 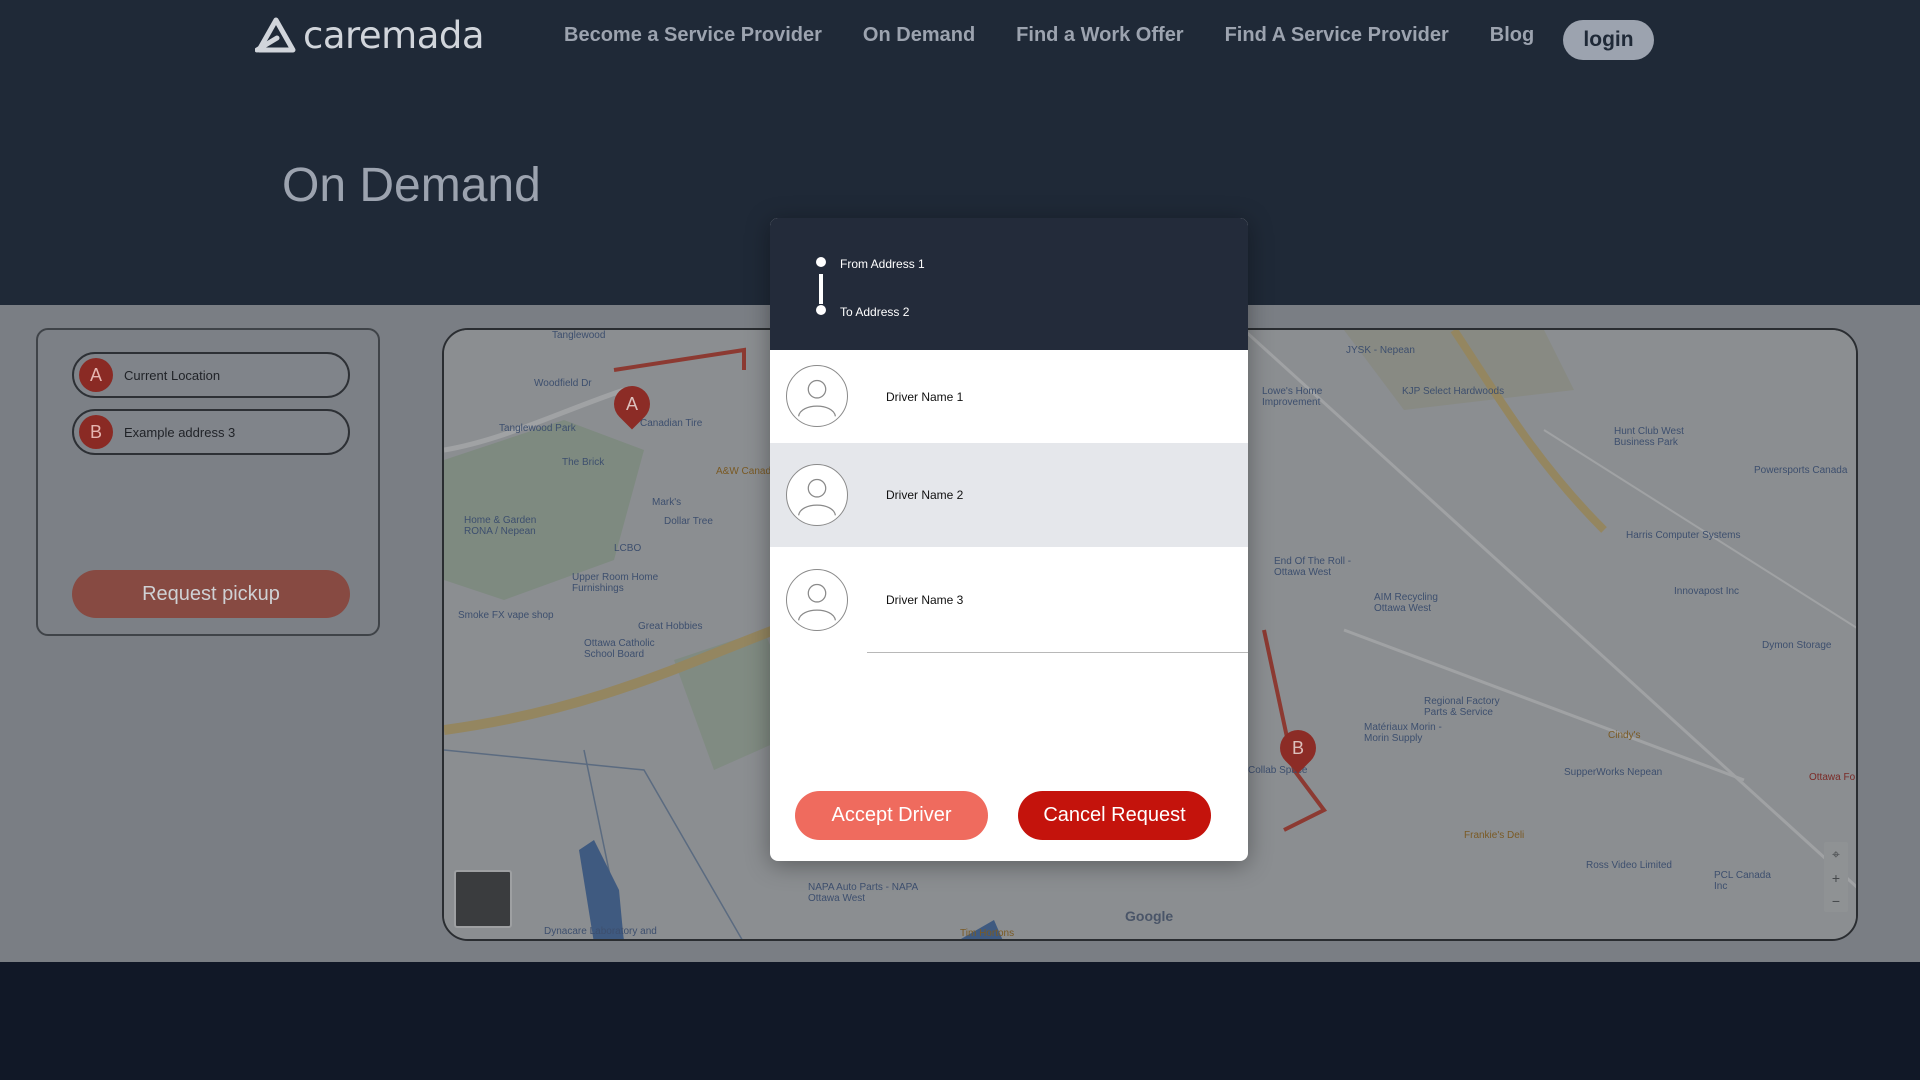 What do you see at coordinates (670, 626) in the screenshot?
I see `map-label: Great Hobbies` at bounding box center [670, 626].